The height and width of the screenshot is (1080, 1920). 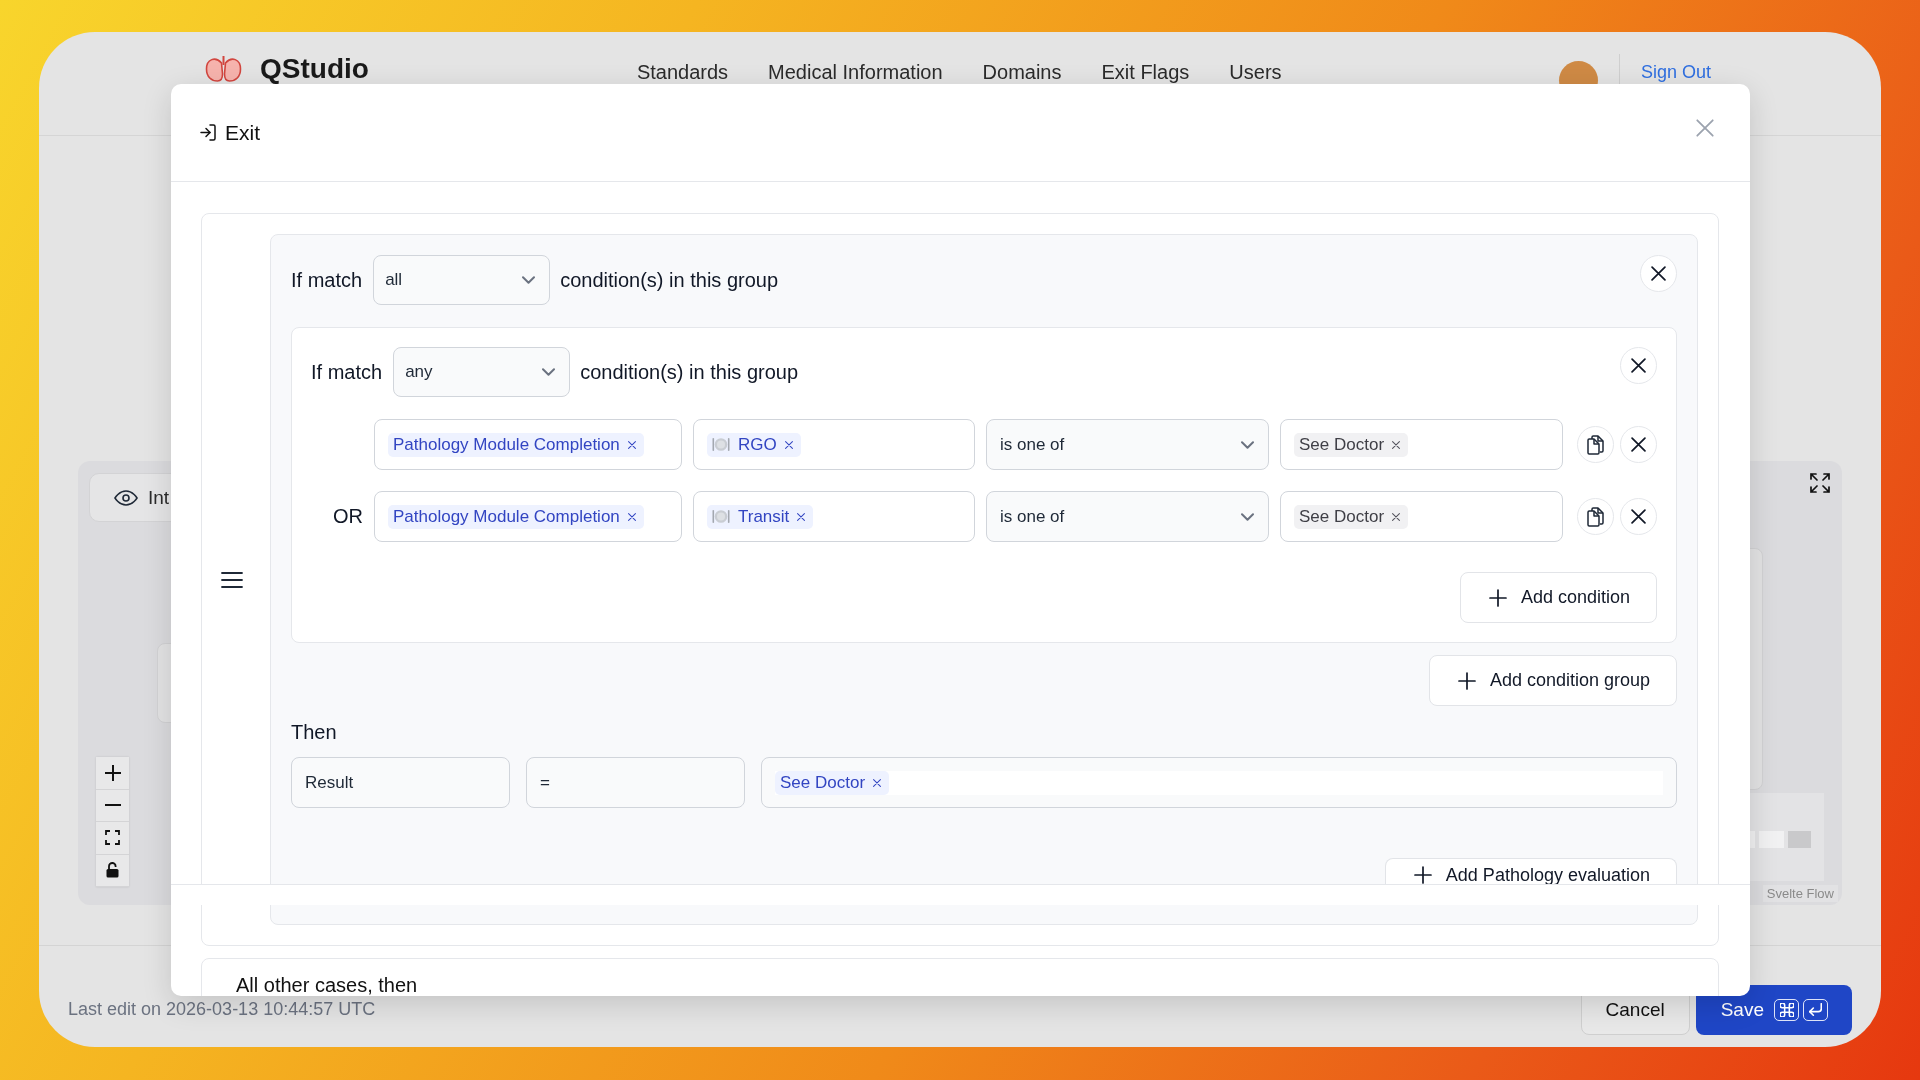 What do you see at coordinates (1022, 72) in the screenshot?
I see `nav-link: Domains` at bounding box center [1022, 72].